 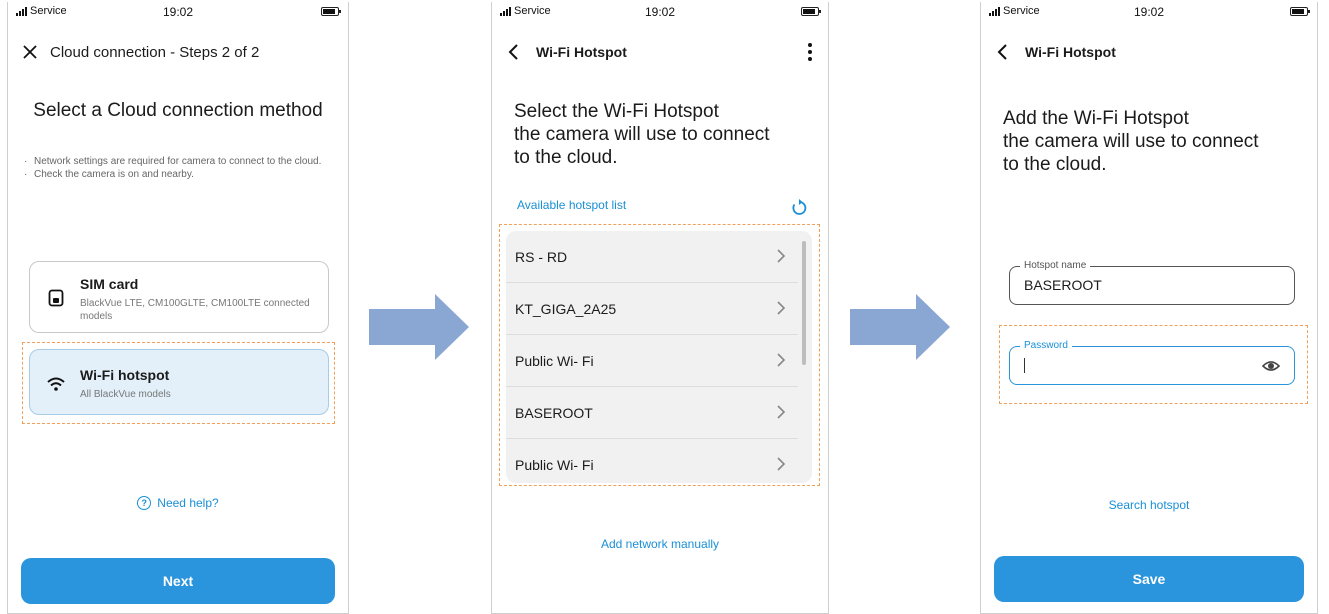 What do you see at coordinates (662, 208) in the screenshot?
I see `hotspot-list-header: Available hotspot list` at bounding box center [662, 208].